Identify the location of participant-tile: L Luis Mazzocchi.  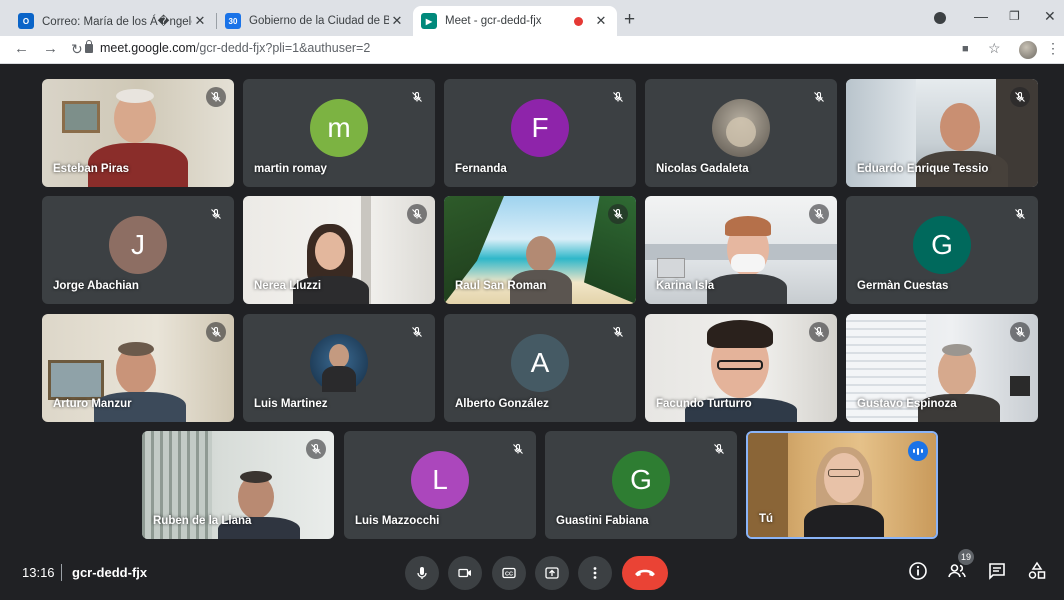
(440, 485).